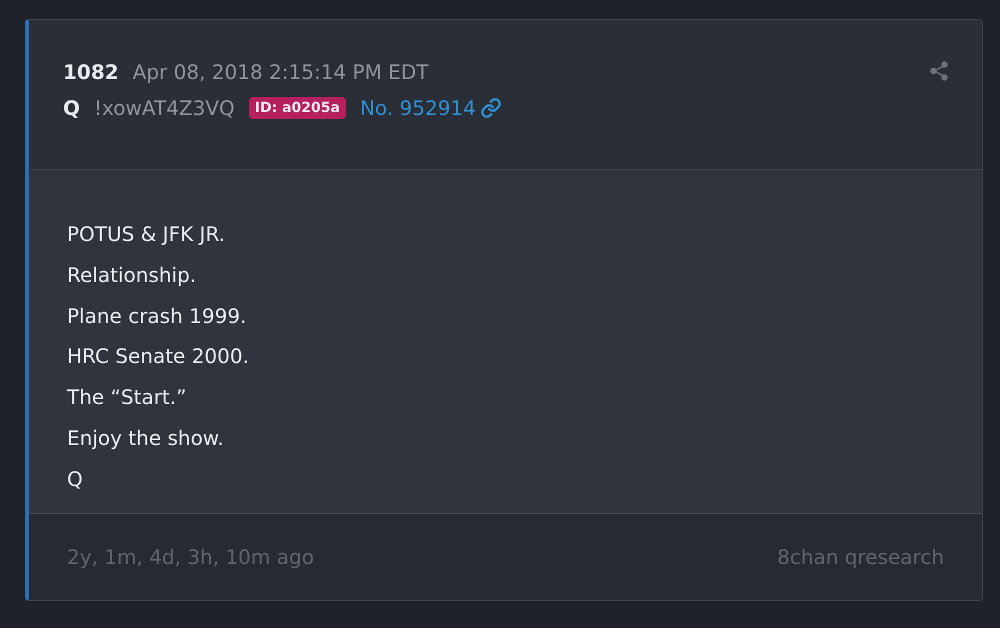 The width and height of the screenshot is (1000, 628). What do you see at coordinates (190, 557) in the screenshot?
I see `post-age: 2y, 1m, 4d, 3h, 10m ago` at bounding box center [190, 557].